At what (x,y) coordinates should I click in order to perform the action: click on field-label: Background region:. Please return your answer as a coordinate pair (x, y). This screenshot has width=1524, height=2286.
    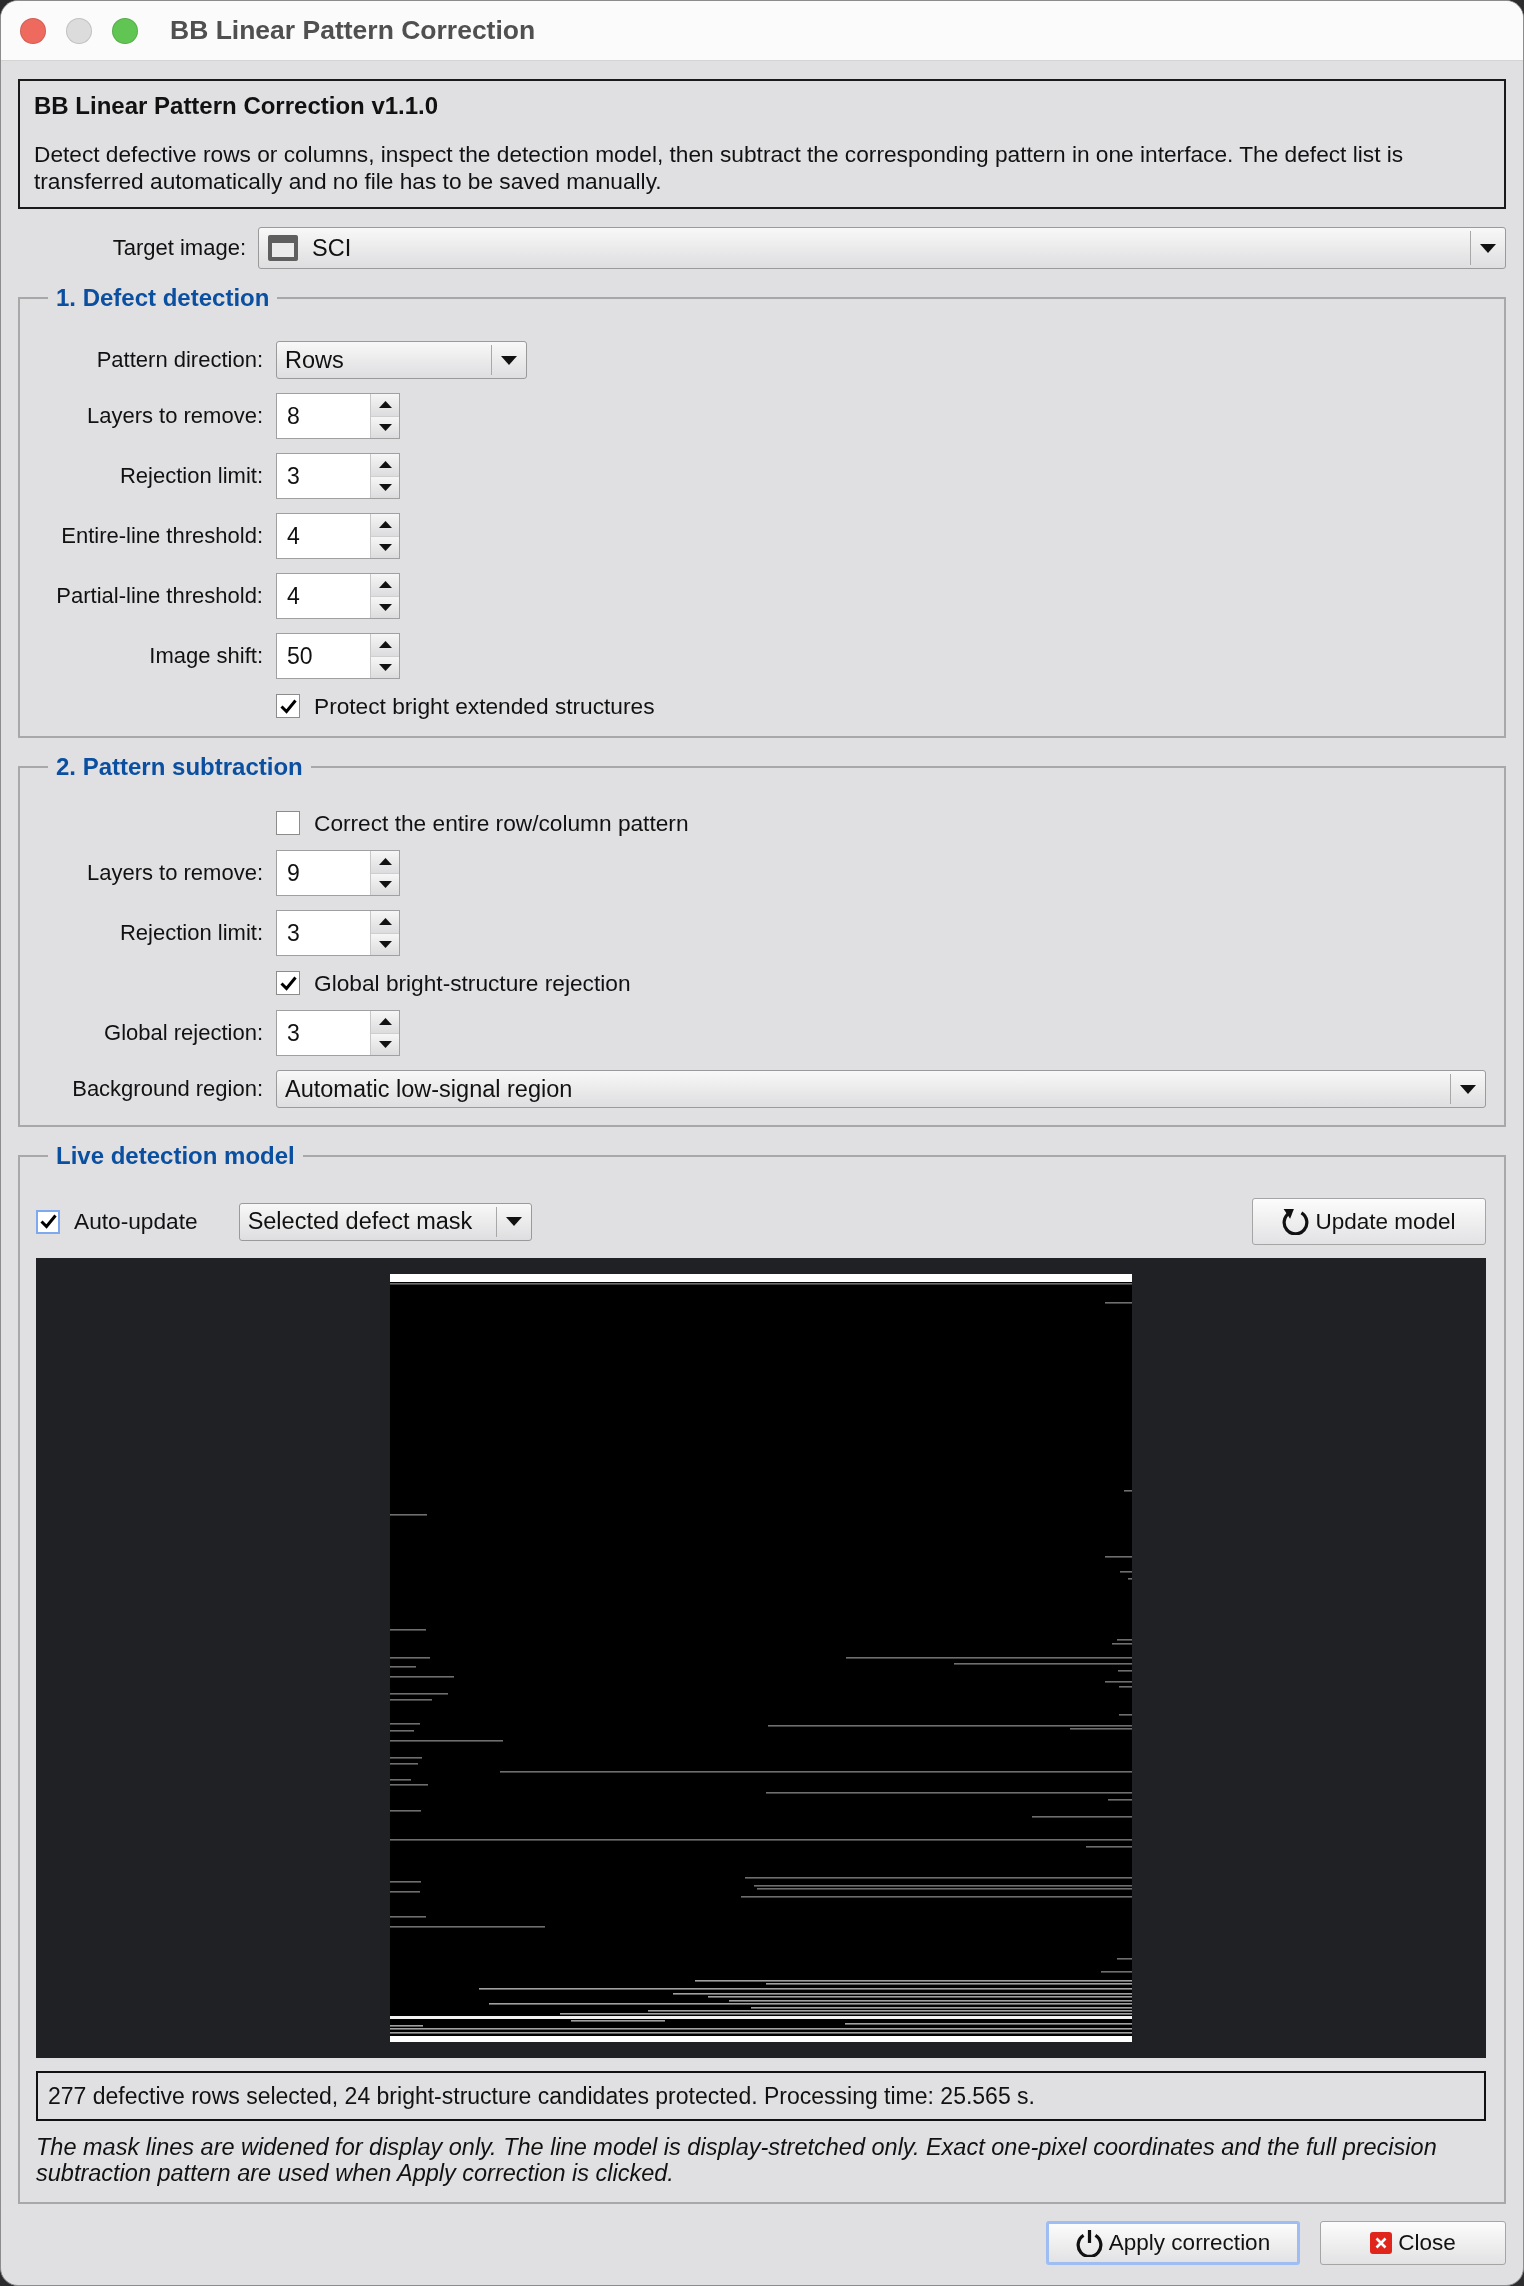
    Looking at the image, I should click on (167, 1089).